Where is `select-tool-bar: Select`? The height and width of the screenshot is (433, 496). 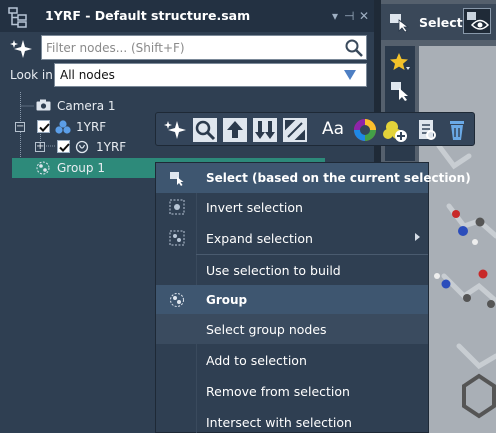
select-tool-bar: Select is located at coordinates (438, 22).